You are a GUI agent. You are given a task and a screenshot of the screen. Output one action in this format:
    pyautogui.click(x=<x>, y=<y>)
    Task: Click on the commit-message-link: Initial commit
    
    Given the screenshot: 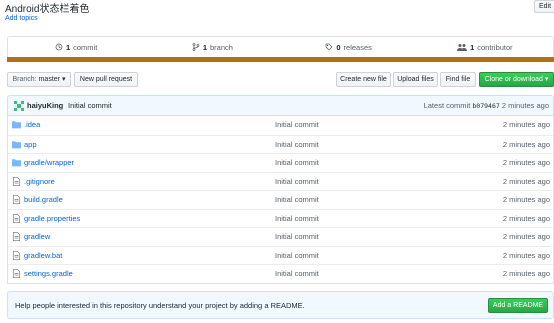 What is the action you would take?
    pyautogui.click(x=90, y=105)
    